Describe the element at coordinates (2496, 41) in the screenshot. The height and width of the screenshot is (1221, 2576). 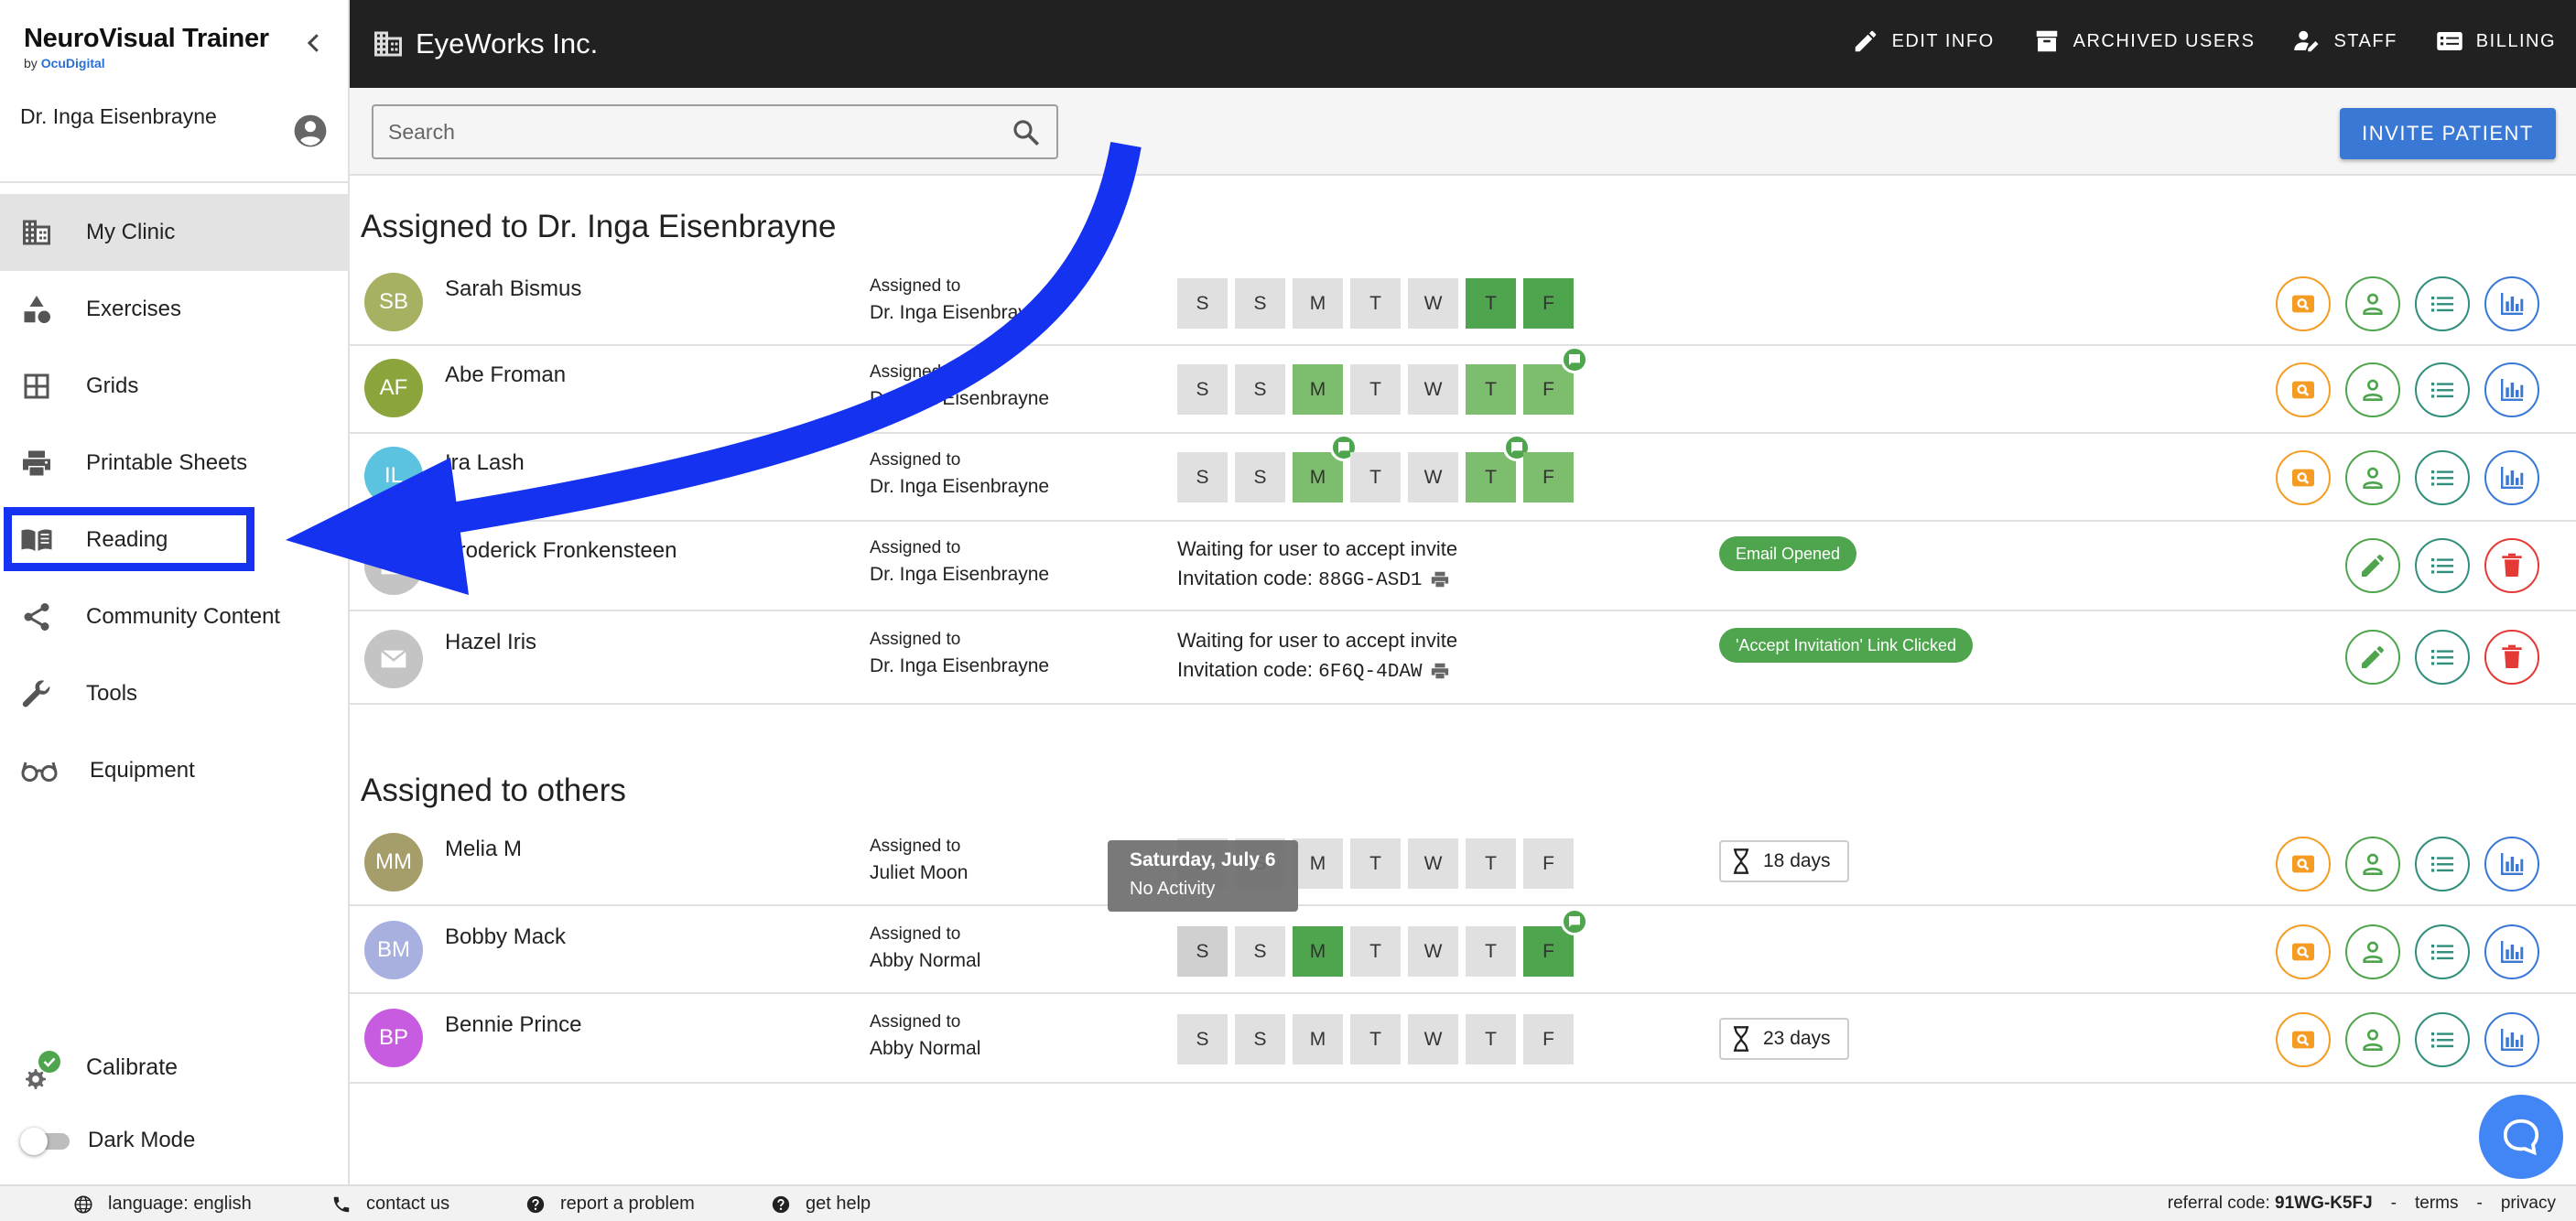
I see `billing-button: BILLING` at that location.